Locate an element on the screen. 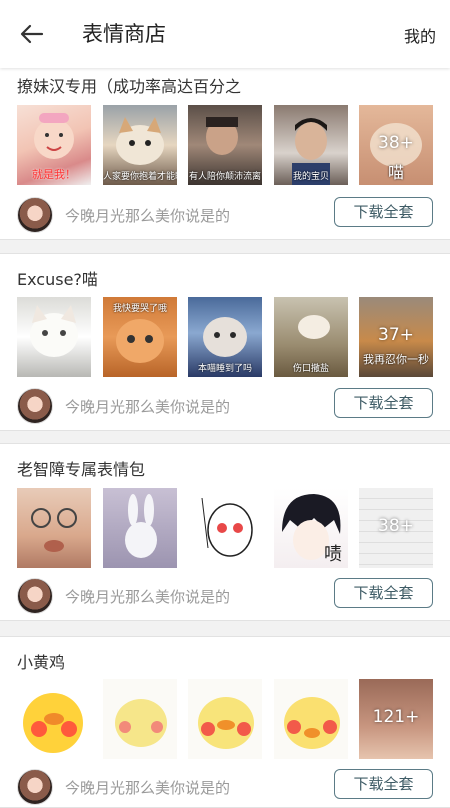 The height and width of the screenshot is (808, 450). pack-title: Excuse?喵 is located at coordinates (227, 278).